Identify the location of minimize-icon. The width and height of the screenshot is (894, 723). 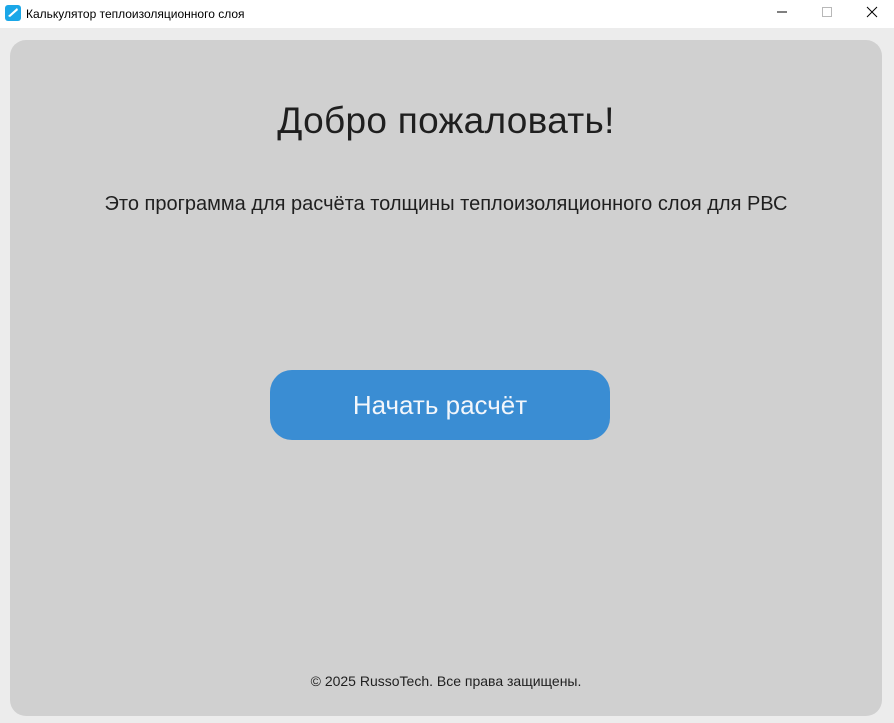
(782, 14).